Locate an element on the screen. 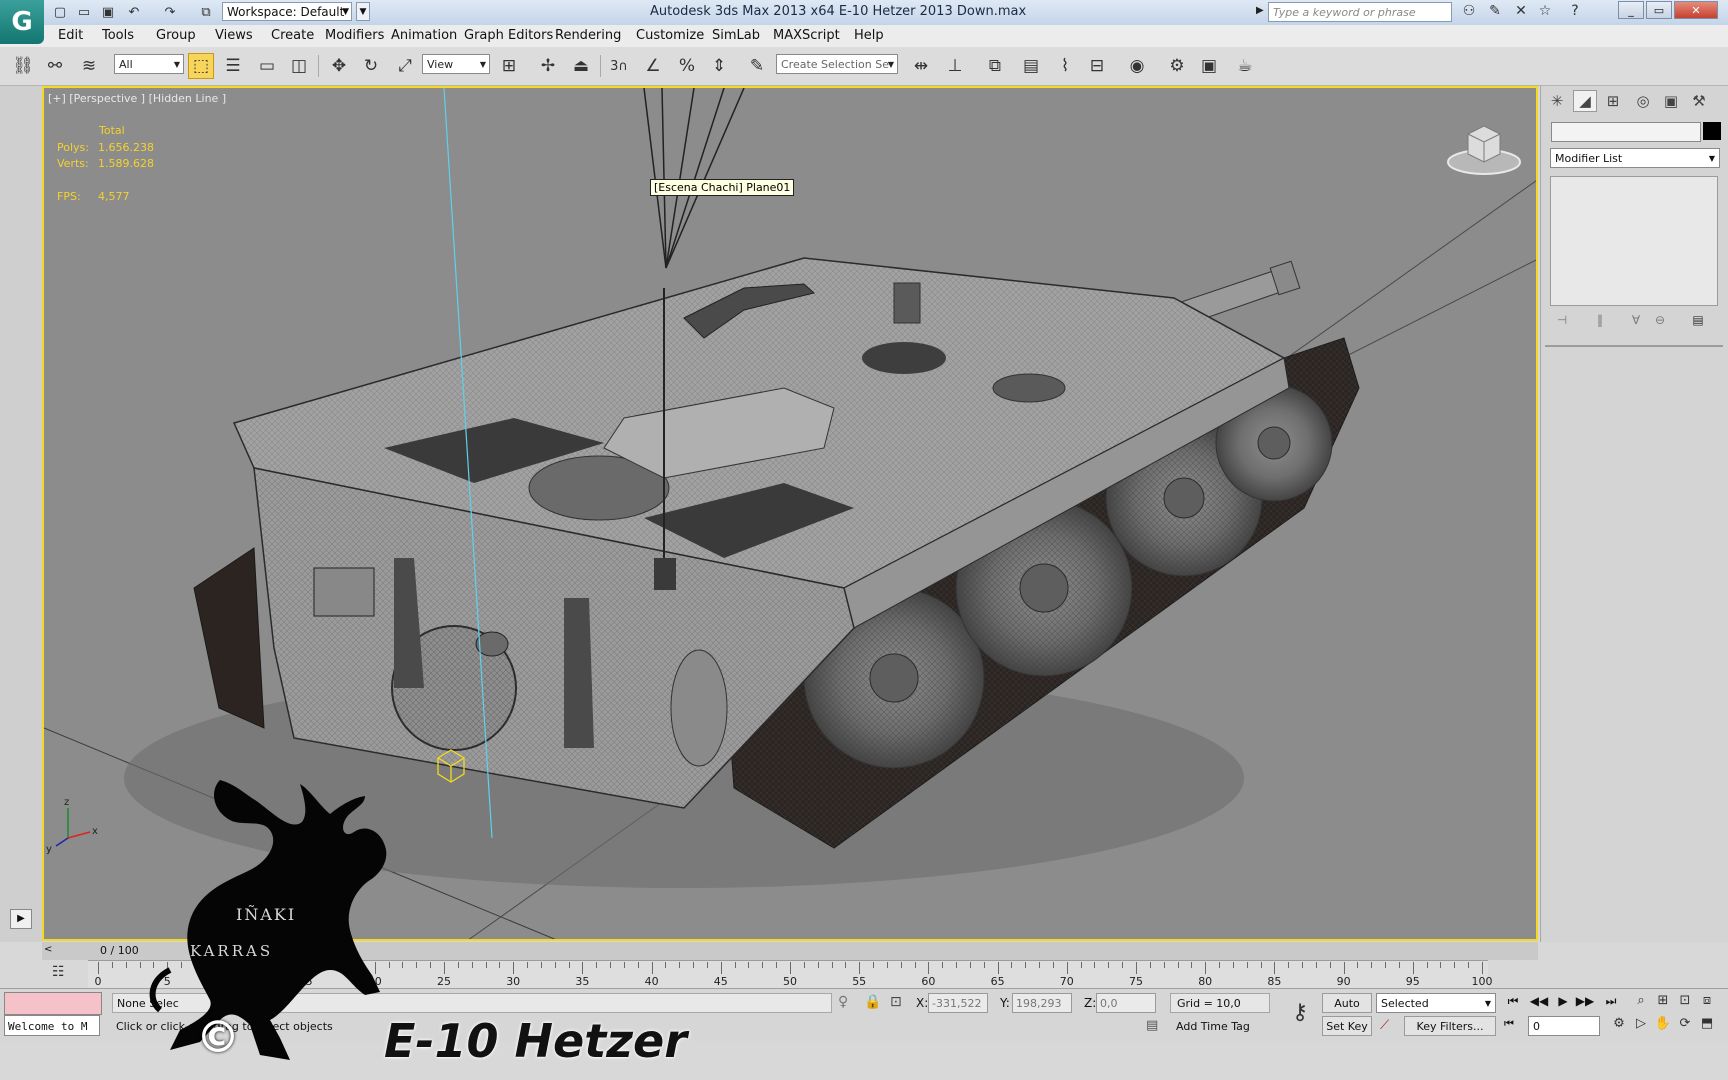  add-time-tag-button: Add Time Tag is located at coordinates (1223, 1027).